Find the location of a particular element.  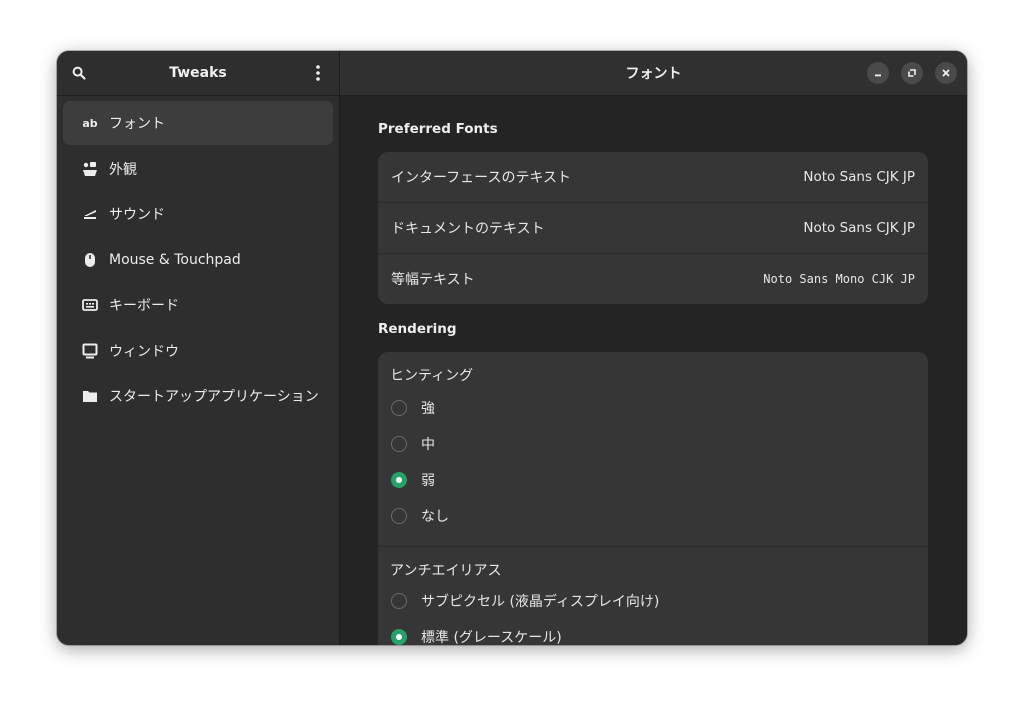

sidebar-item-fonts: ab フォント is located at coordinates (198, 123).